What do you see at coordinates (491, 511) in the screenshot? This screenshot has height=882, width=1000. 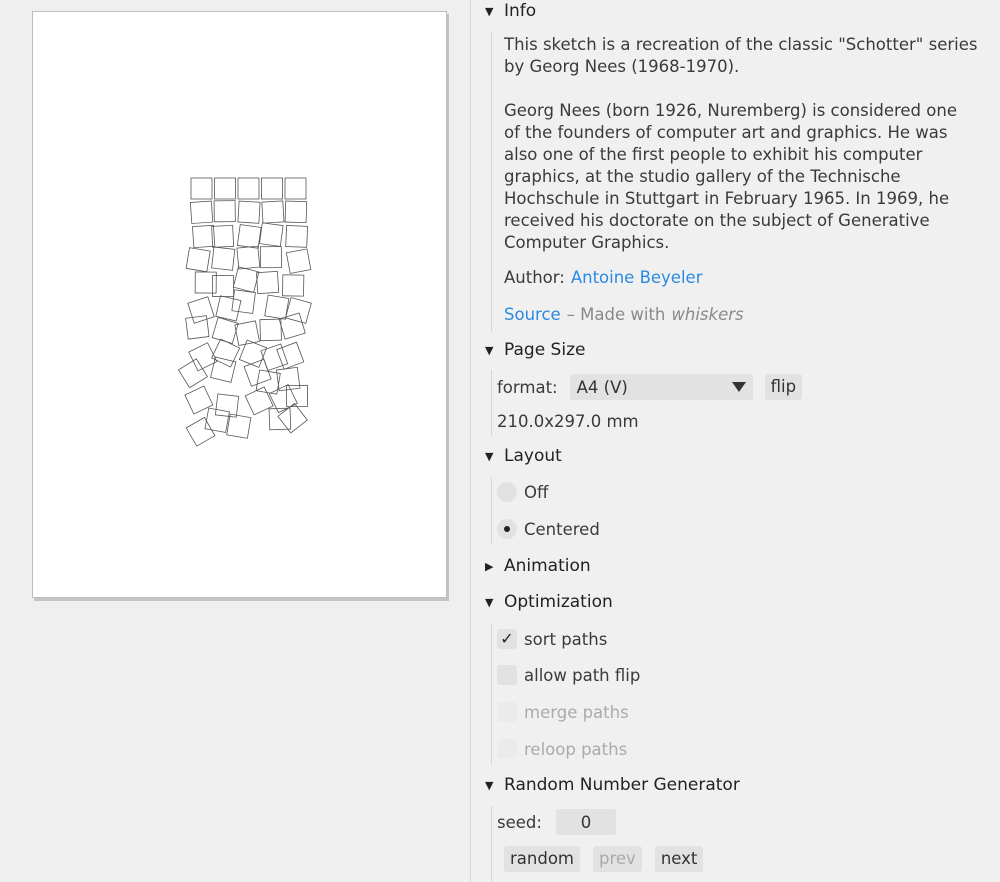 I see `layout-section-body` at bounding box center [491, 511].